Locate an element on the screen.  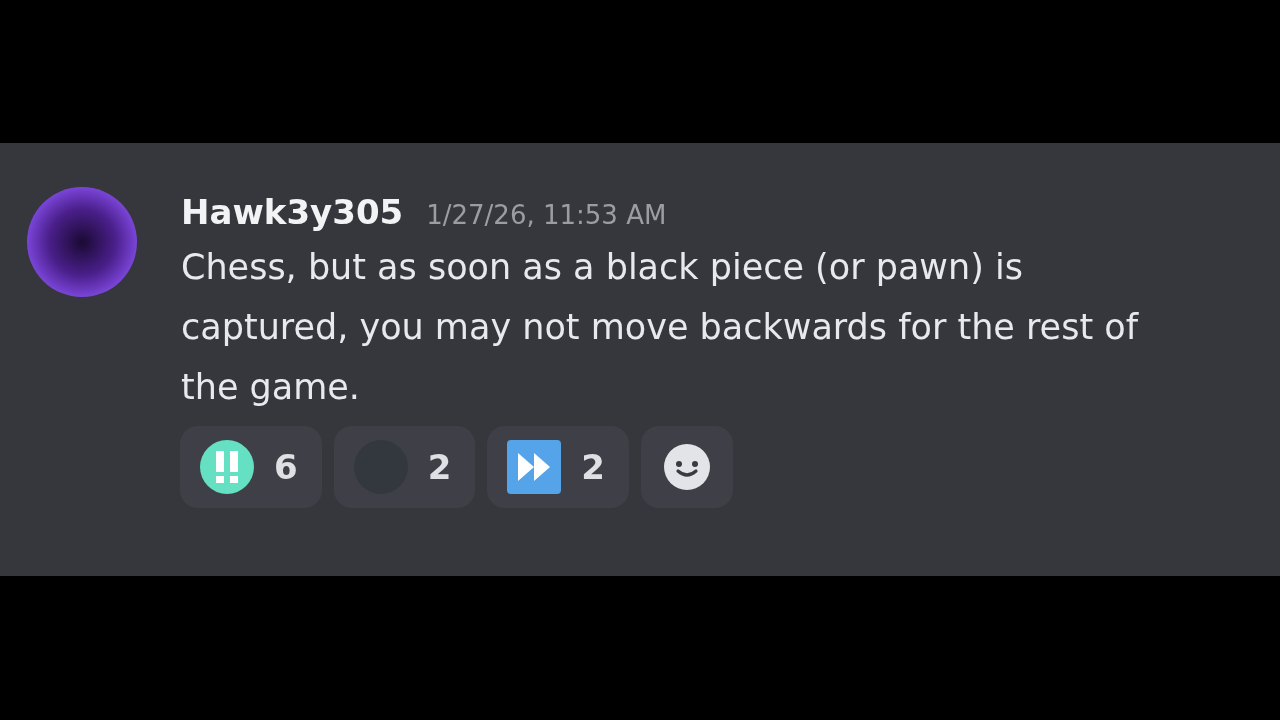
double-exclamation-icon is located at coordinates (227, 467).